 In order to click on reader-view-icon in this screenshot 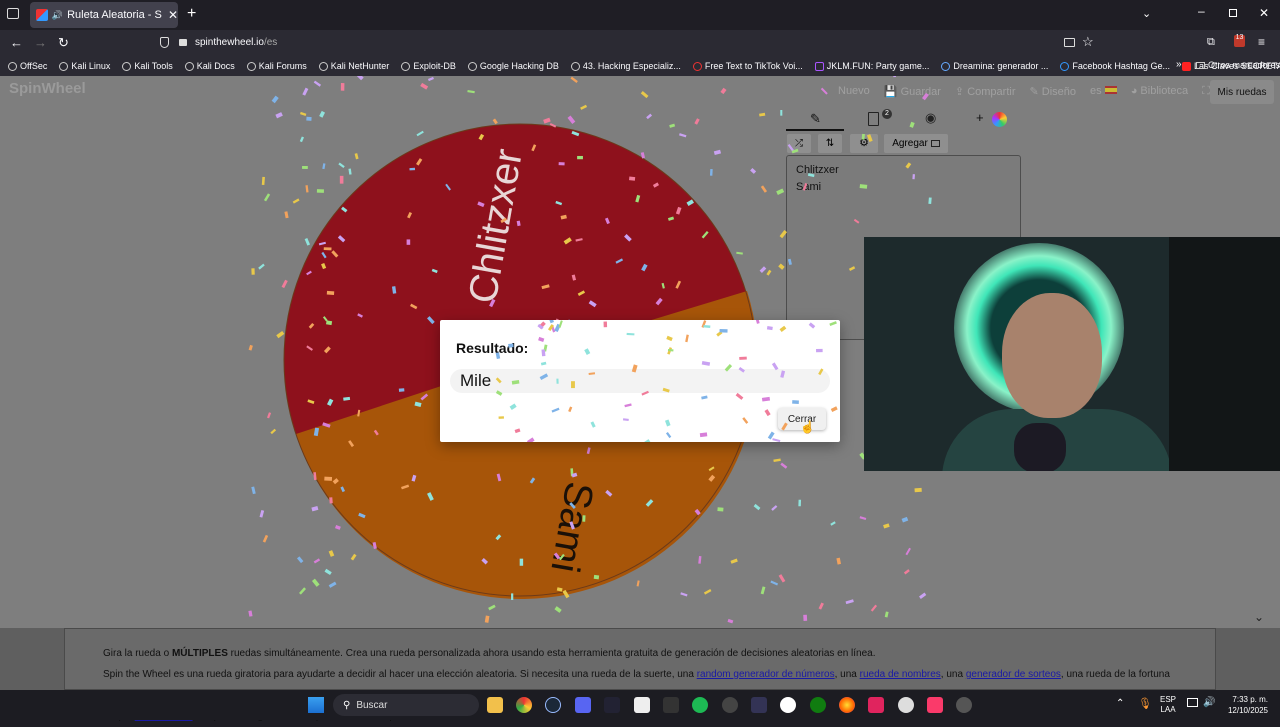, I will do `click(1069, 42)`.